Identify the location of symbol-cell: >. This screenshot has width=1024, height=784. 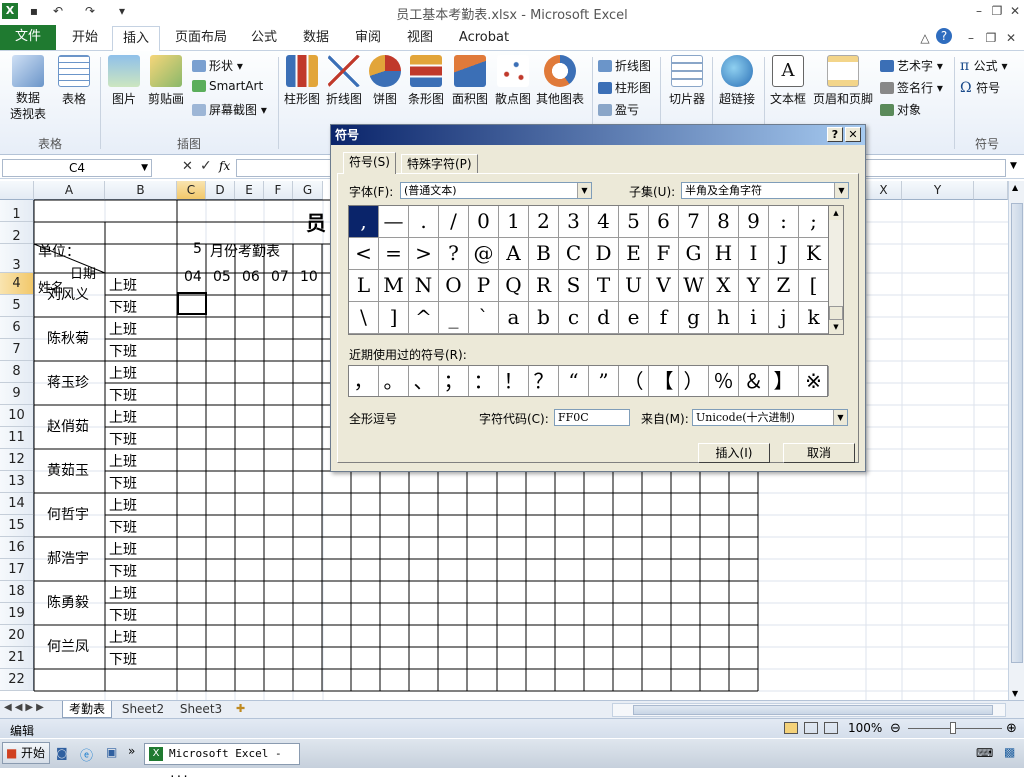
(424, 254).